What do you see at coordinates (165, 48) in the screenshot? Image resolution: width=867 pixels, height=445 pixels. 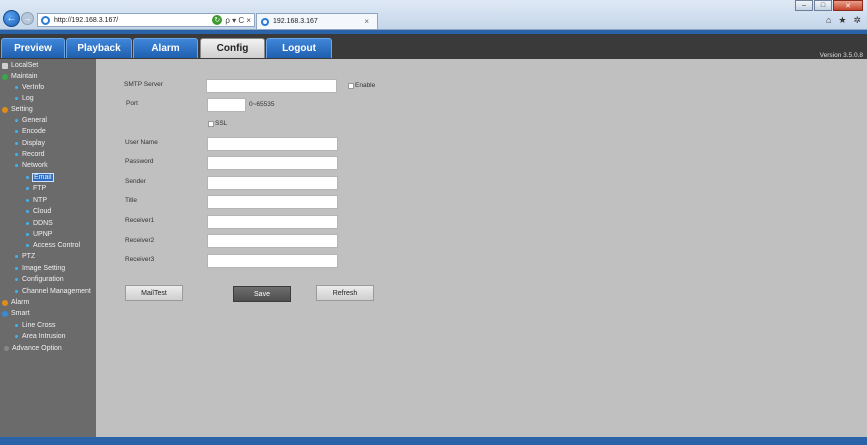 I see `menu-alarm: Alarm` at bounding box center [165, 48].